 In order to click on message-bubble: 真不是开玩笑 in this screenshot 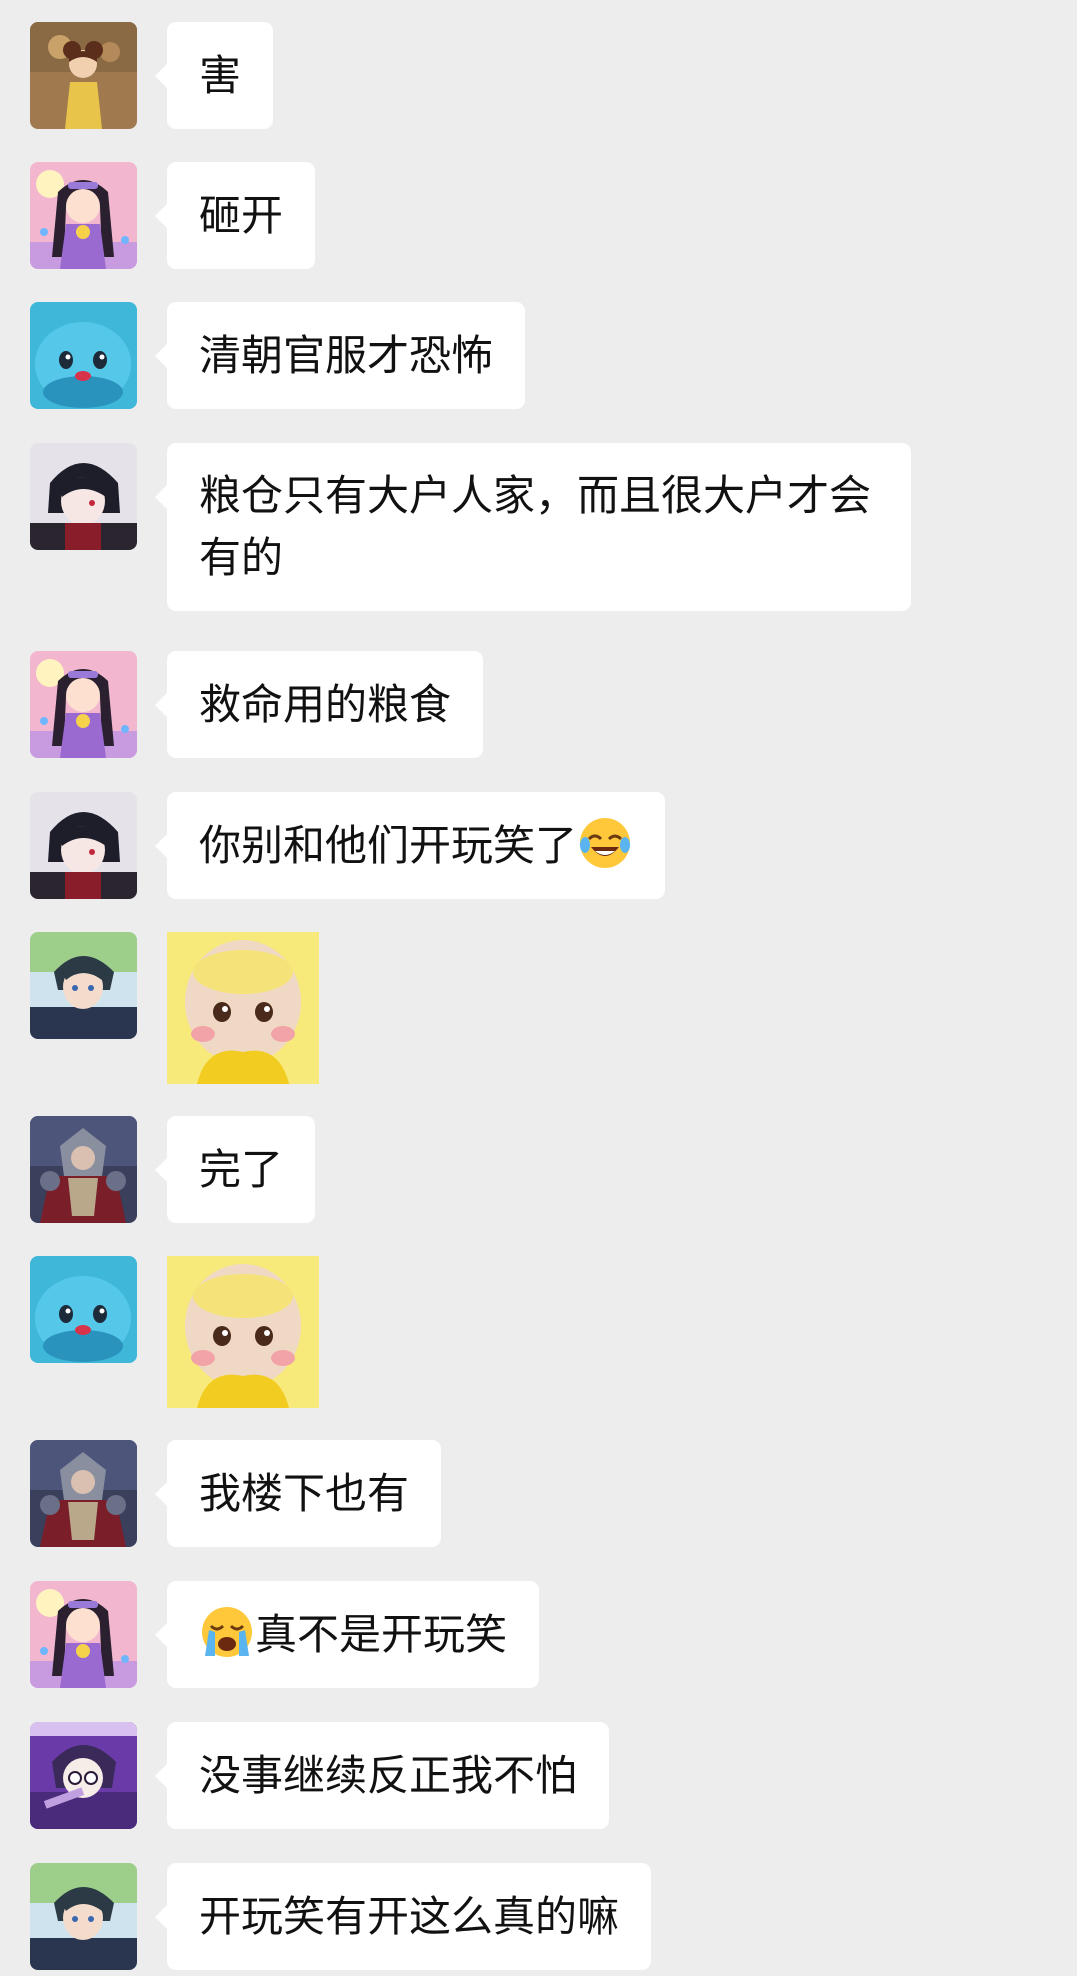, I will do `click(347, 1634)`.